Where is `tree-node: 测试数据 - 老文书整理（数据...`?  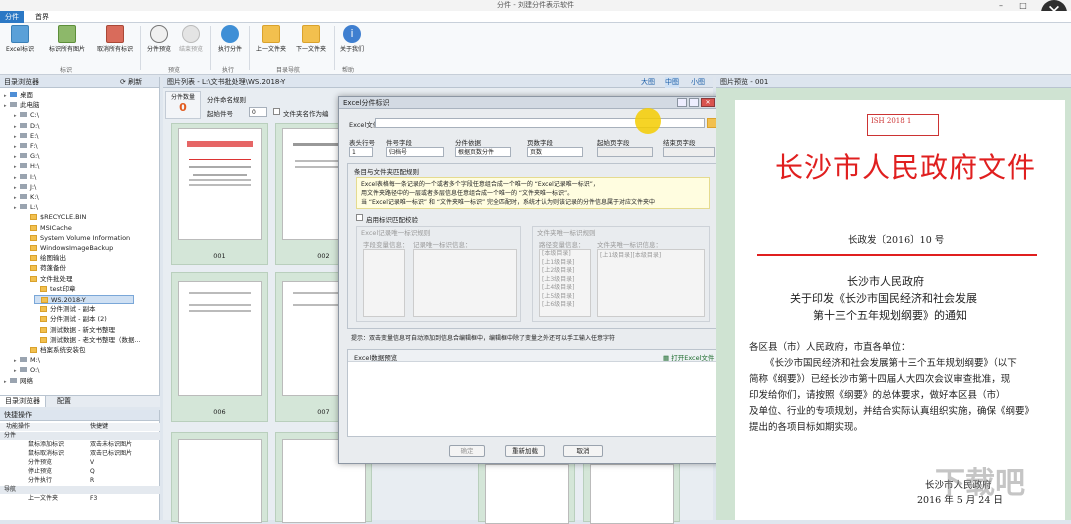
tree-node: 测试数据 - 老文书整理（数据... is located at coordinates (87, 340).